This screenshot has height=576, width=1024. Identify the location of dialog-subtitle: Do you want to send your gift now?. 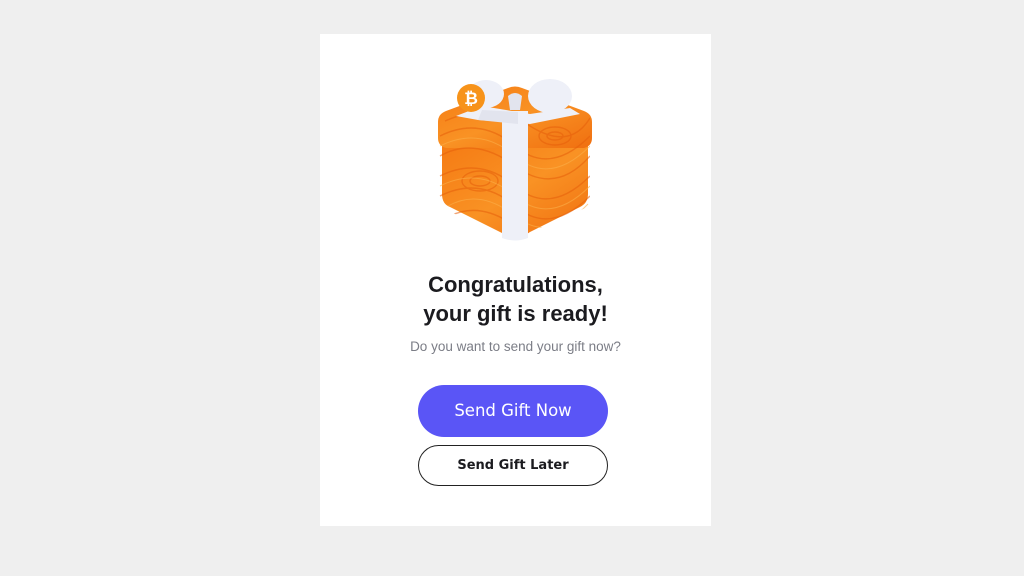
(515, 346).